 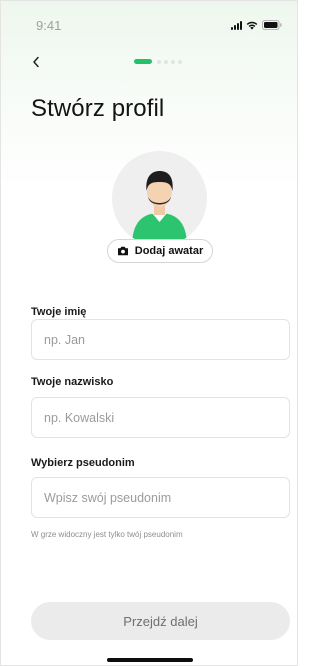 What do you see at coordinates (160, 417) in the screenshot?
I see `last-name-field` at bounding box center [160, 417].